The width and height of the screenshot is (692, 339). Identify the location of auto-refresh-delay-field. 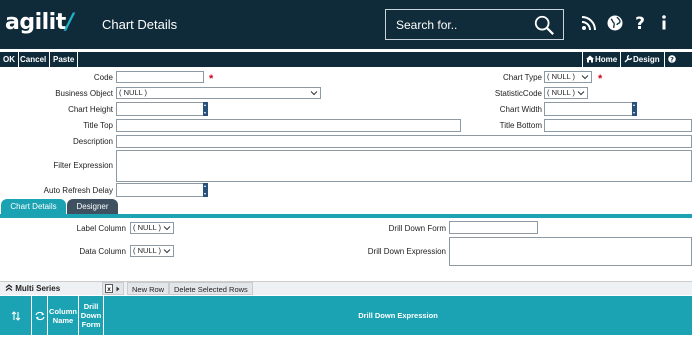
(160, 190).